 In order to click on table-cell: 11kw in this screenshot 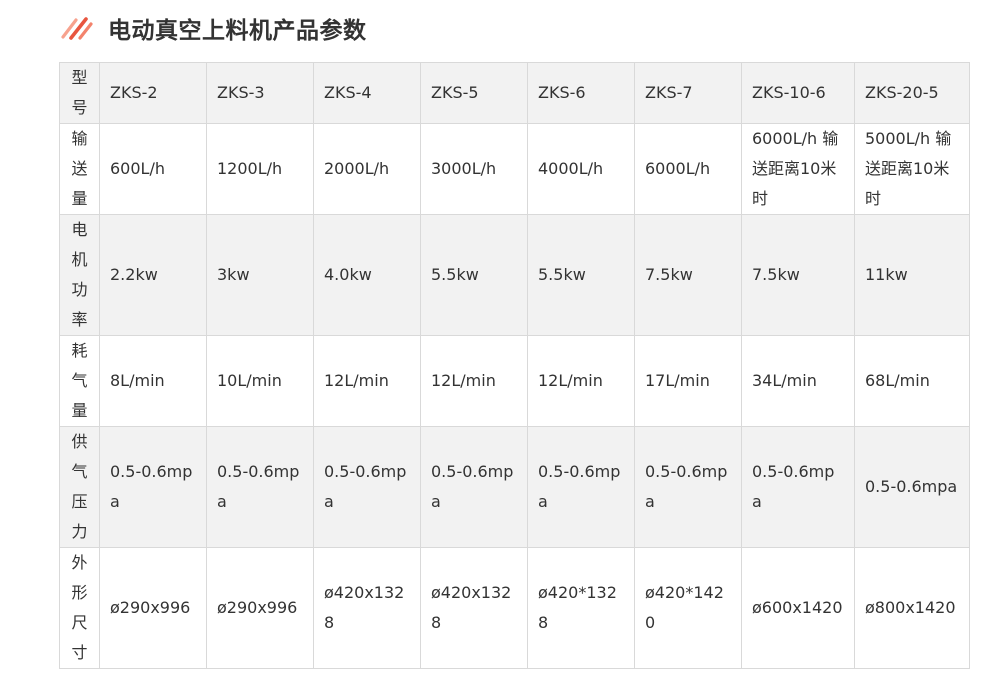, I will do `click(912, 275)`.